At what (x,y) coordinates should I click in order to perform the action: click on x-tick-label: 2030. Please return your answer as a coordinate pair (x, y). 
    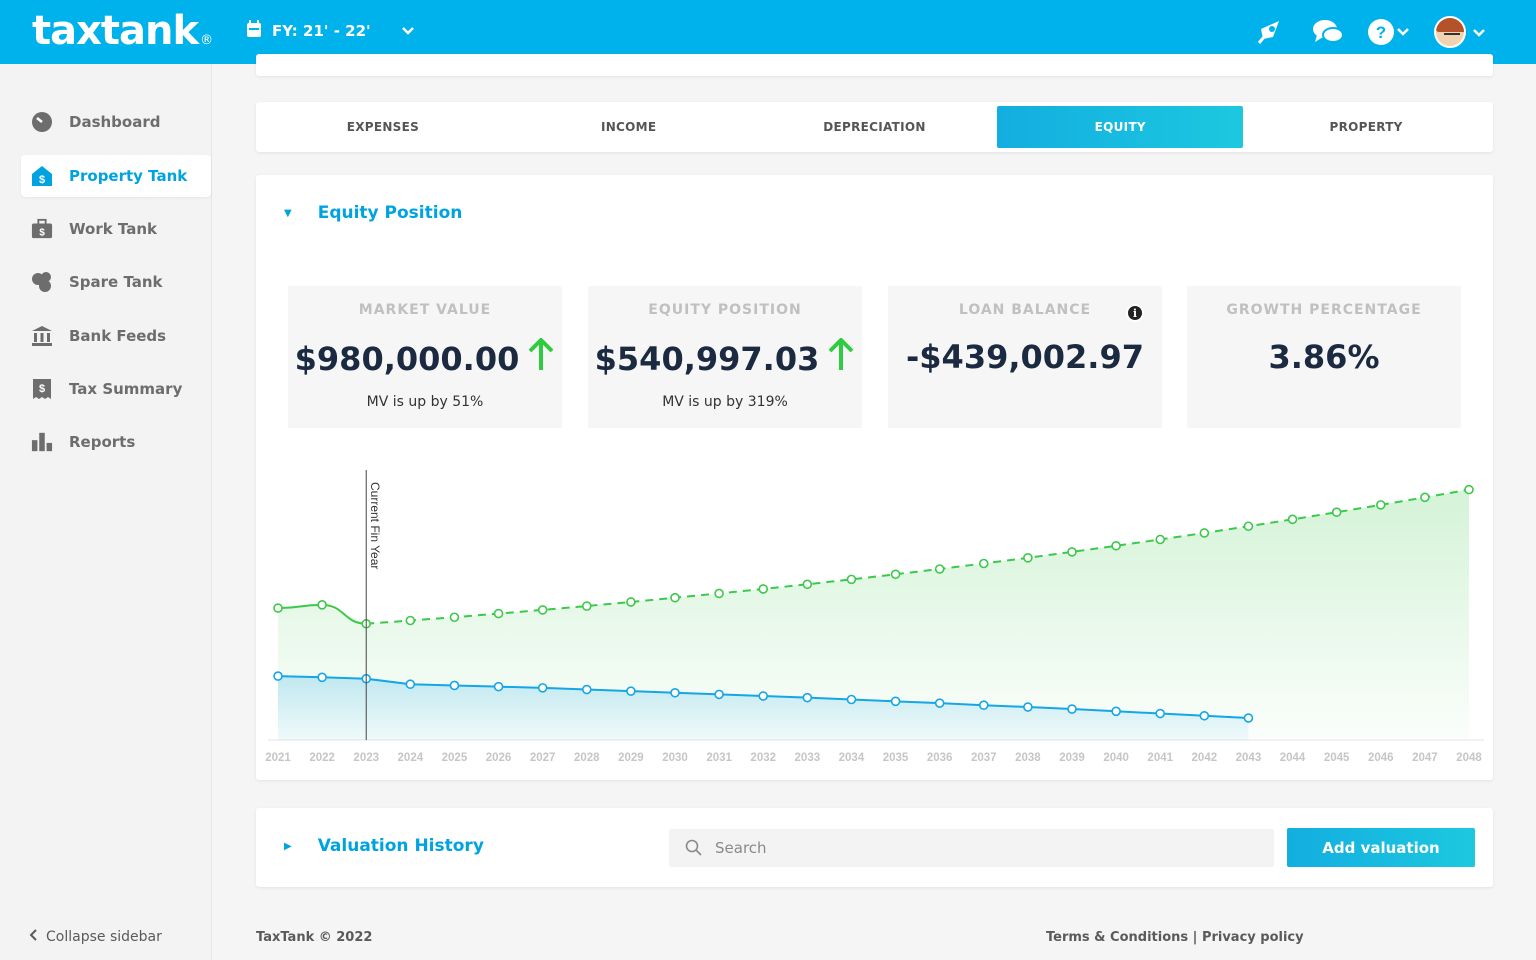
    Looking at the image, I should click on (675, 758).